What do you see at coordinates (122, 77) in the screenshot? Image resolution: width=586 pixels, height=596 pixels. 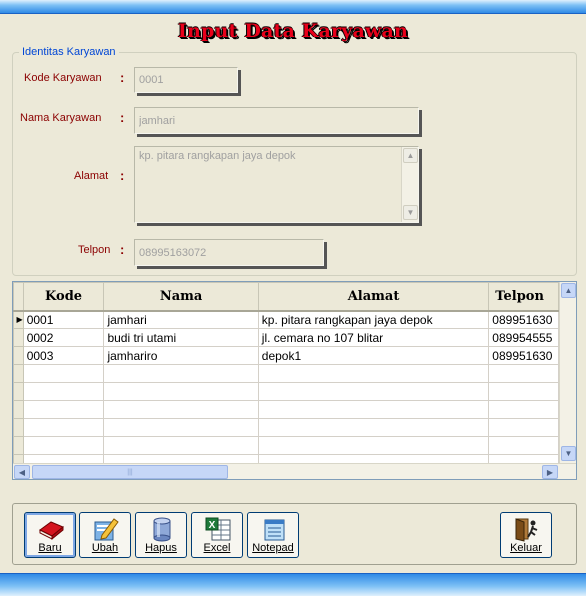 I see `kode-colon: :` at bounding box center [122, 77].